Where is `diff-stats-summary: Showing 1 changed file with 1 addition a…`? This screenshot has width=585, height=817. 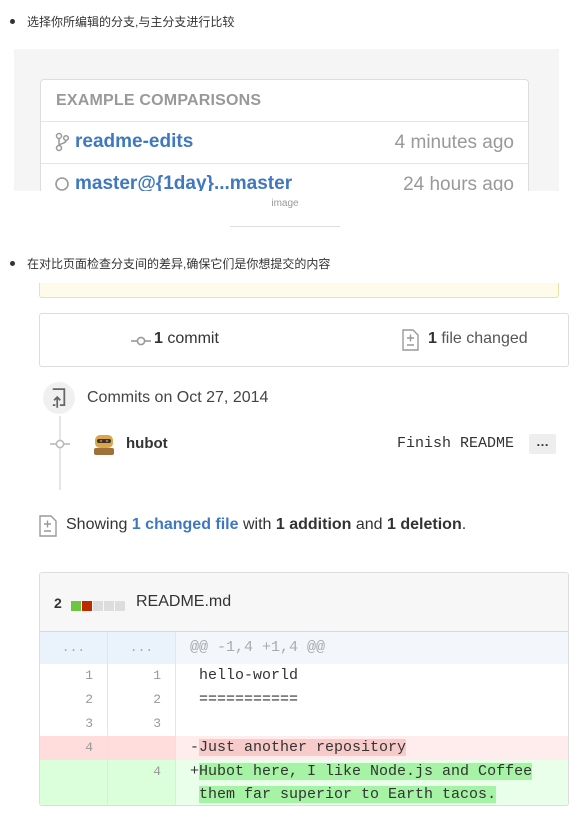 diff-stats-summary: Showing 1 changed file with 1 addition a… is located at coordinates (266, 525).